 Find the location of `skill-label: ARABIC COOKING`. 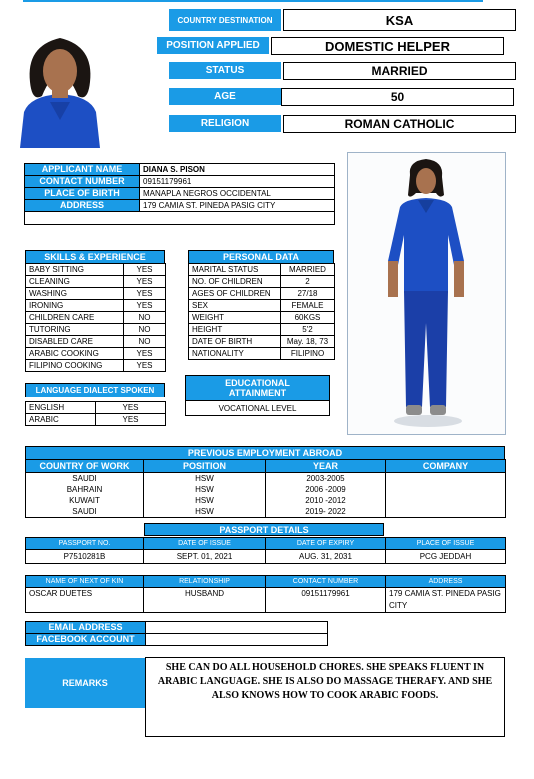

skill-label: ARABIC COOKING is located at coordinates (74, 353).